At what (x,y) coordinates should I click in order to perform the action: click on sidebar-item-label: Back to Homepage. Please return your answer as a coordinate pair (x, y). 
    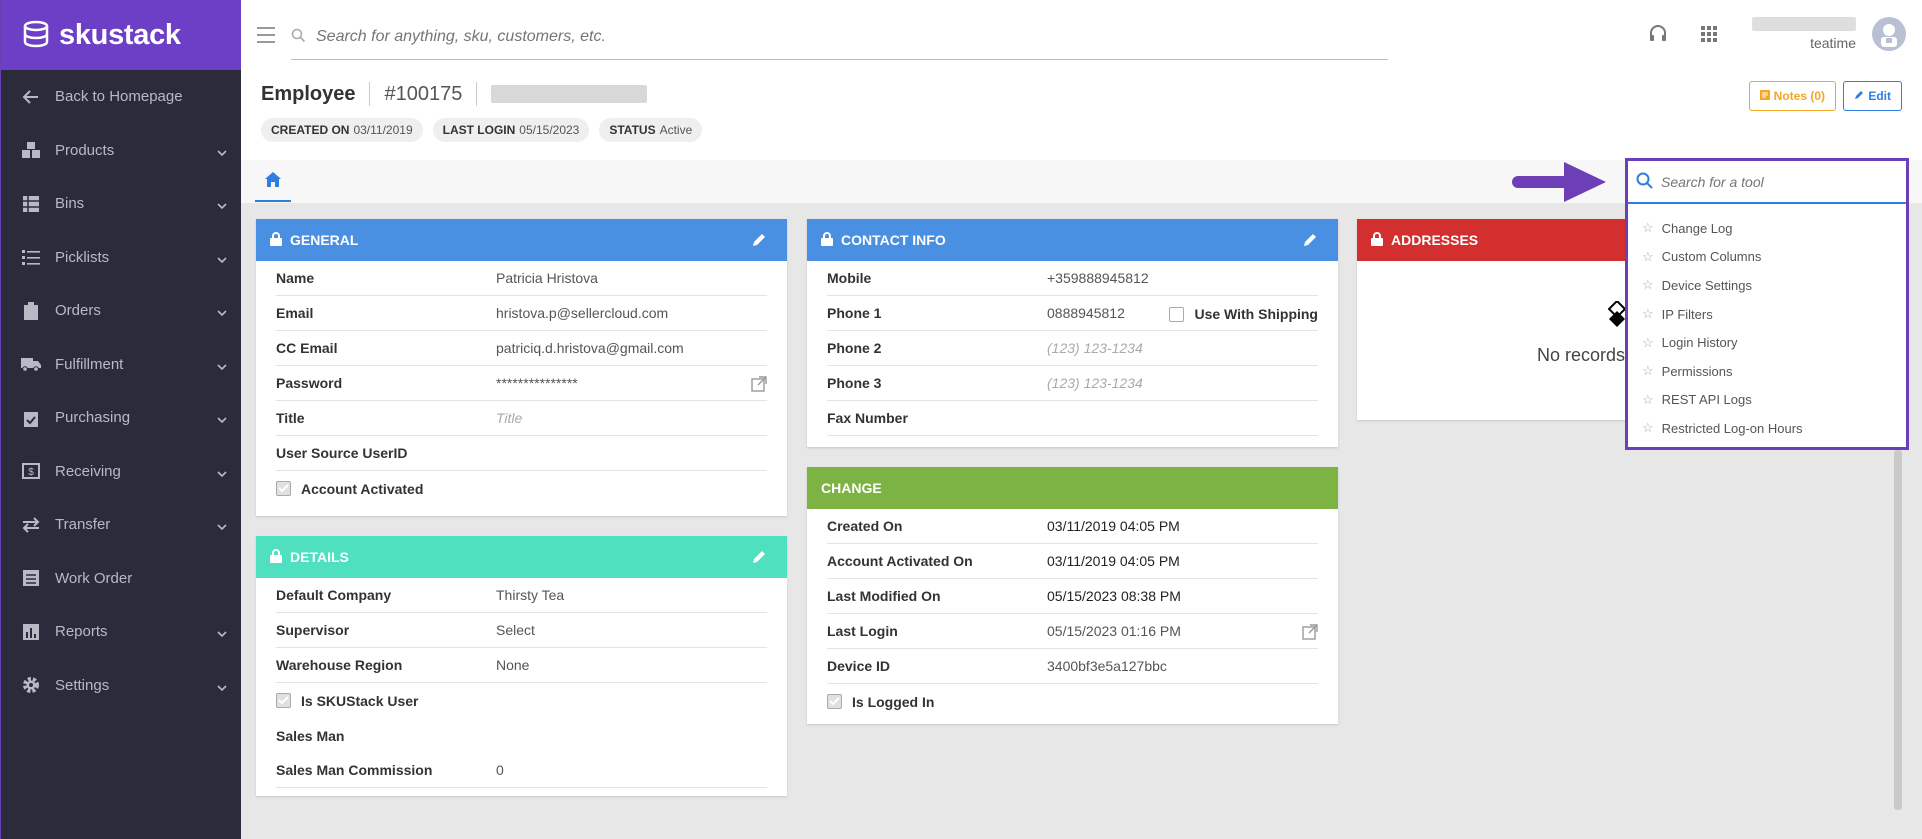
    Looking at the image, I should click on (119, 97).